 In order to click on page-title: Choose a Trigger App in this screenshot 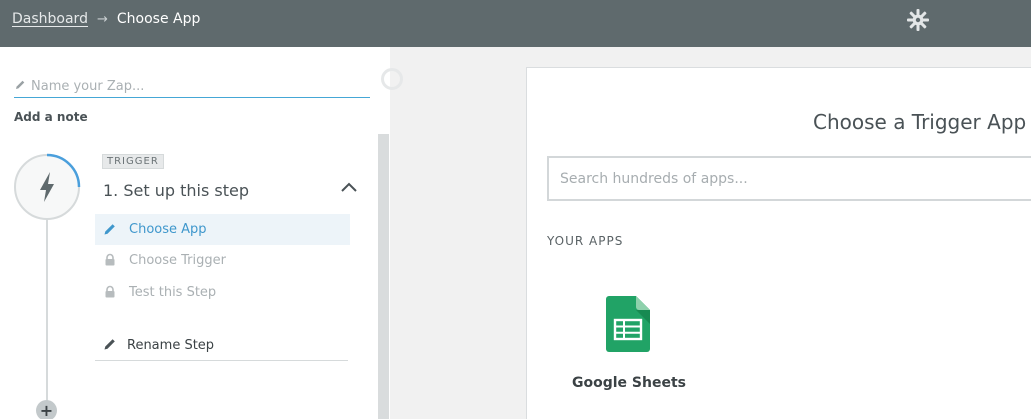, I will do `click(920, 122)`.